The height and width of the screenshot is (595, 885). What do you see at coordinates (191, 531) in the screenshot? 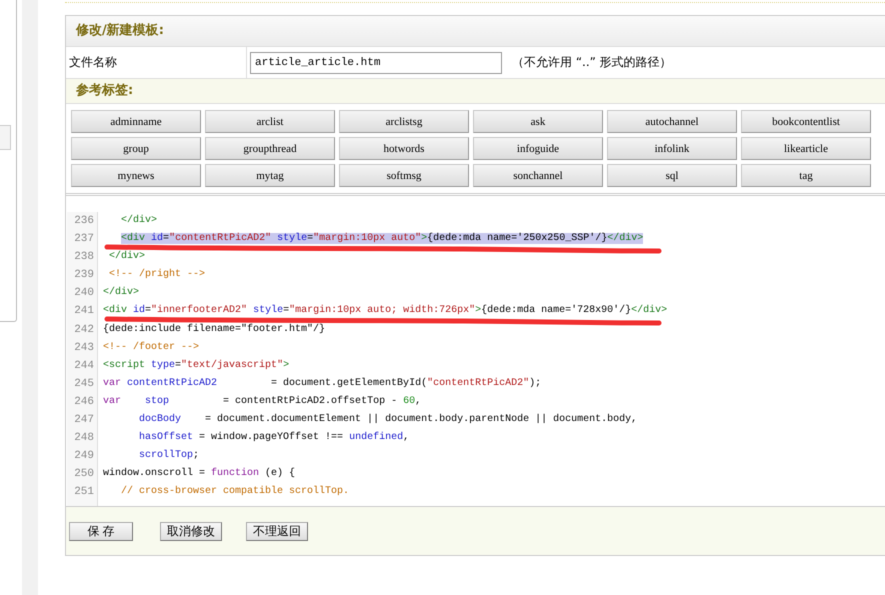
I see `action-button: 取消修改` at bounding box center [191, 531].